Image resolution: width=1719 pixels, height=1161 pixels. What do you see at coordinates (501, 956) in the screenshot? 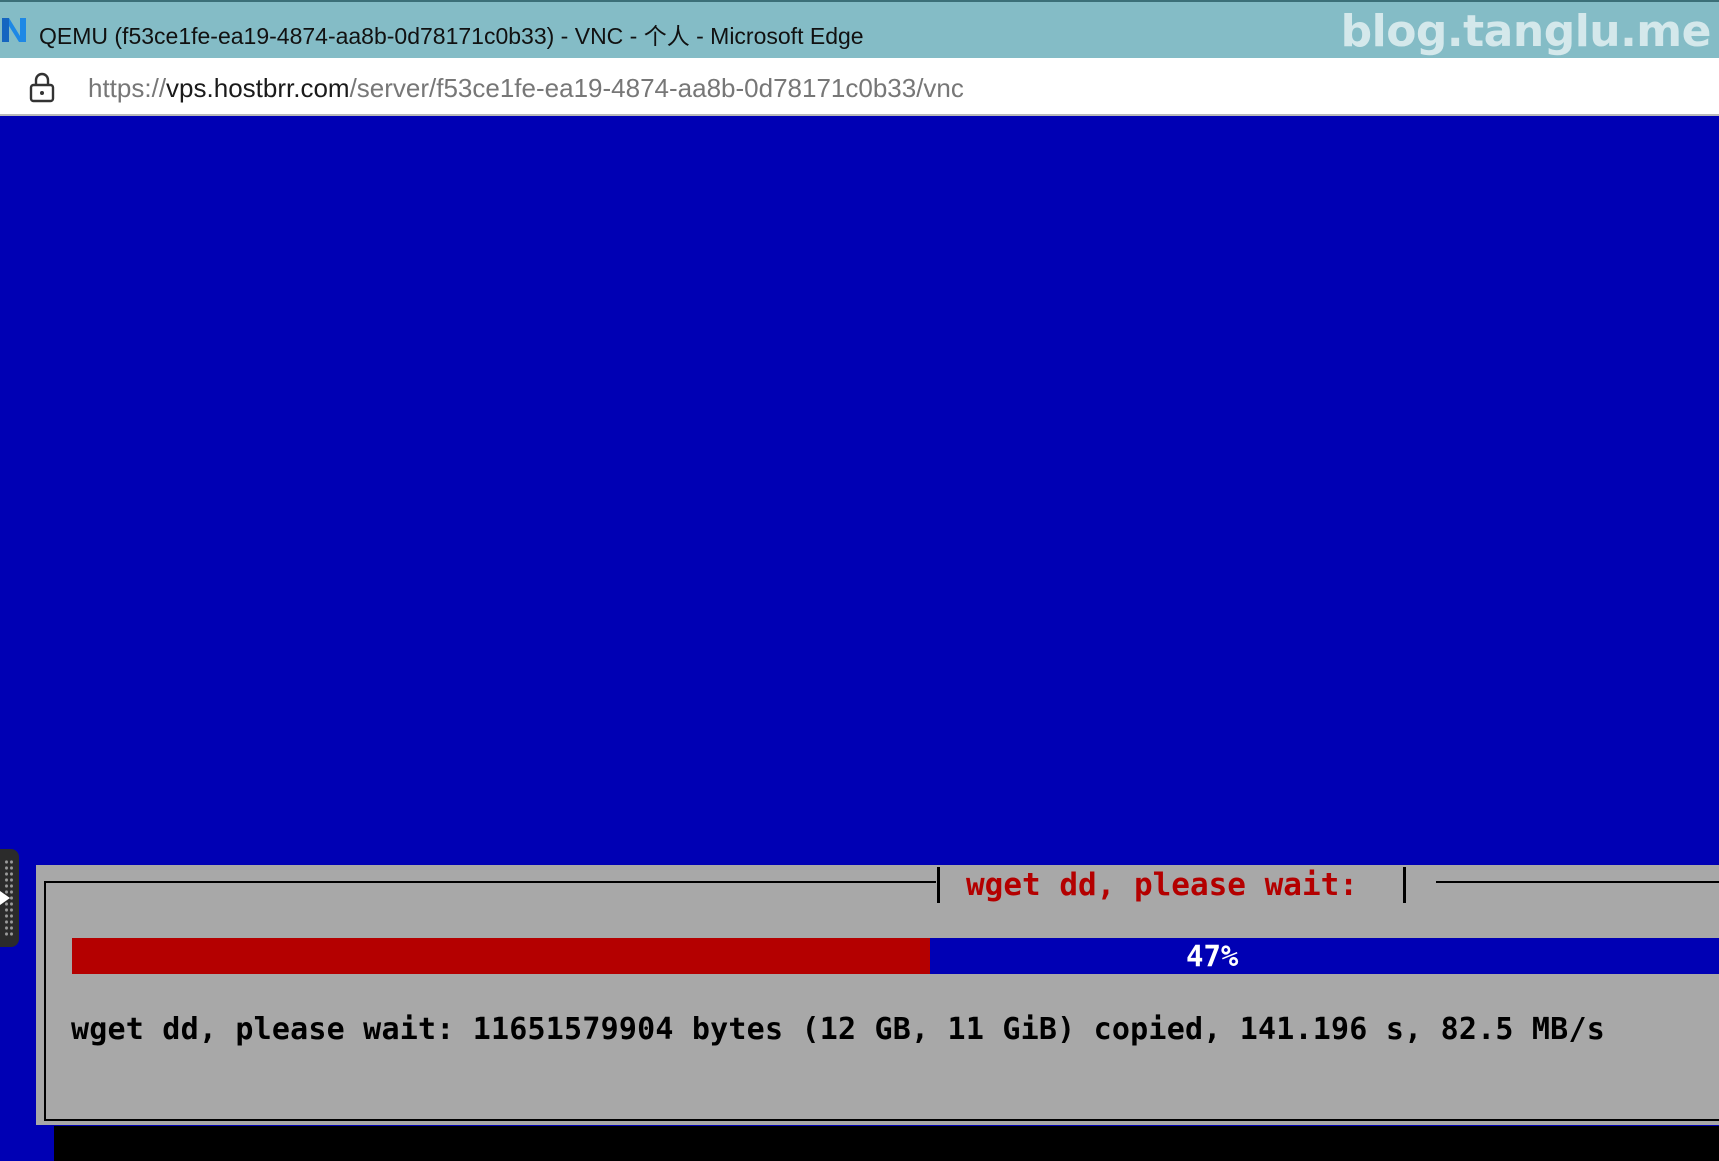
I see `progress-bar-fill` at bounding box center [501, 956].